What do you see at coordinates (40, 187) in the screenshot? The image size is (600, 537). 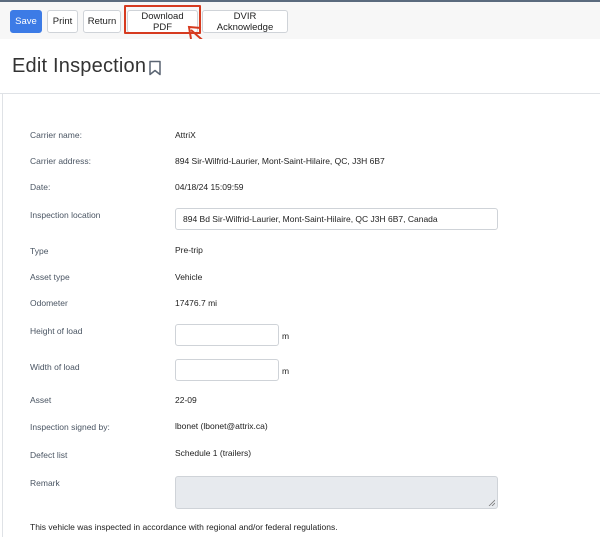 I see `date-label: Date:` at bounding box center [40, 187].